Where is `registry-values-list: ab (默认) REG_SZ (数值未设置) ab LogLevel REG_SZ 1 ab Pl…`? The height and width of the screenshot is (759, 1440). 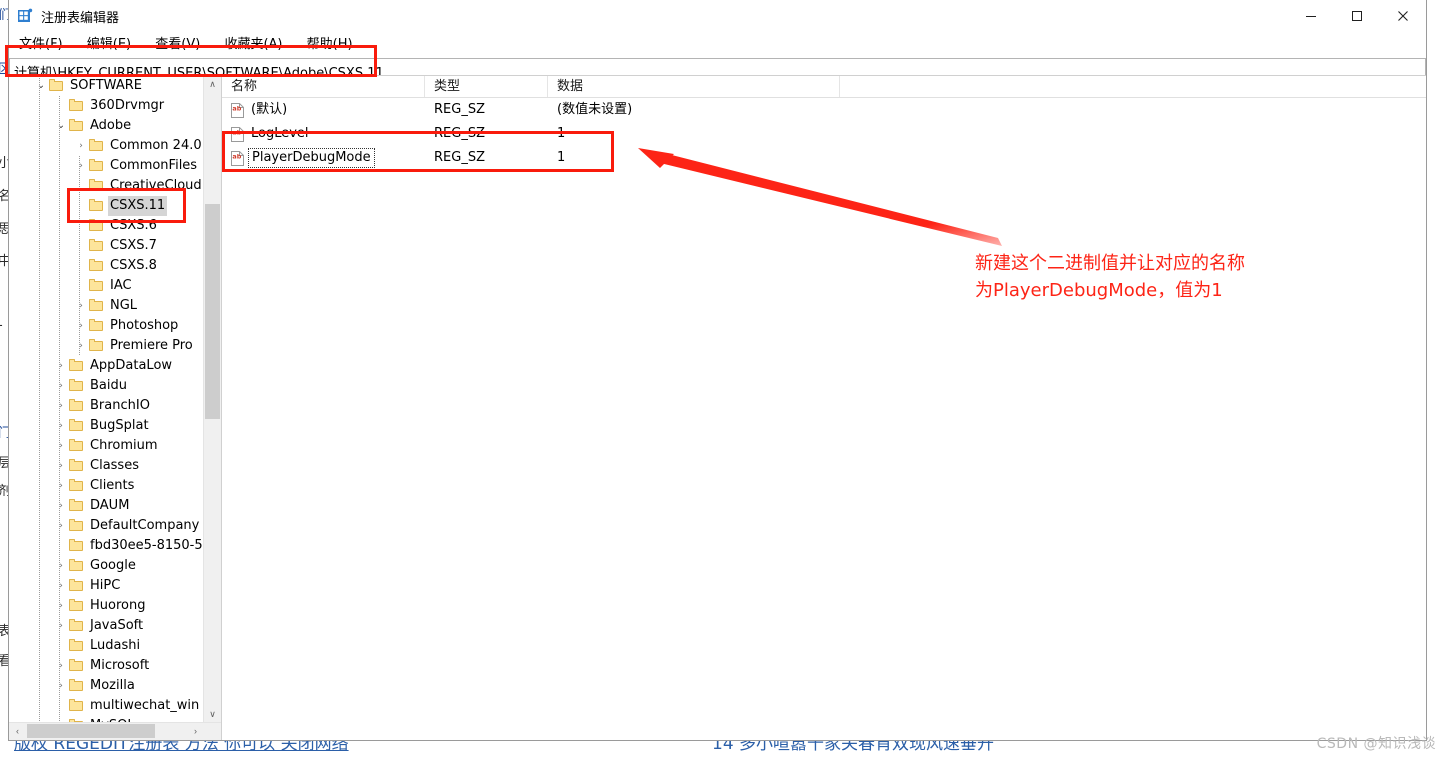 registry-values-list: ab (默认) REG_SZ (数值未设置) ab LogLevel REG_SZ 1 ab Pl… is located at coordinates (824, 134).